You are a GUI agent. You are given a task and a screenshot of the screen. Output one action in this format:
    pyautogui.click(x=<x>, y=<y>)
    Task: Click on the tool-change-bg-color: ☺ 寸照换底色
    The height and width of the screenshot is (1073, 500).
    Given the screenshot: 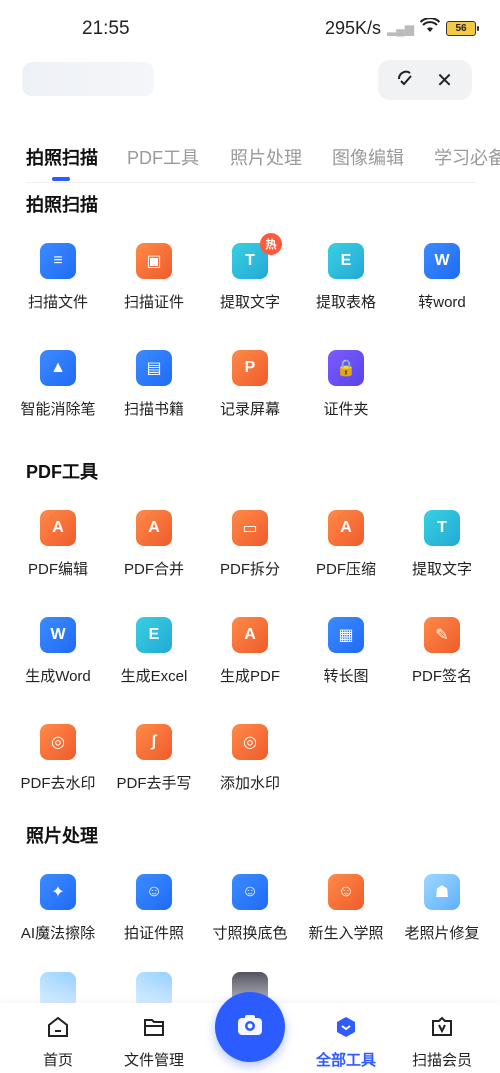 What is the action you would take?
    pyautogui.click(x=250, y=908)
    